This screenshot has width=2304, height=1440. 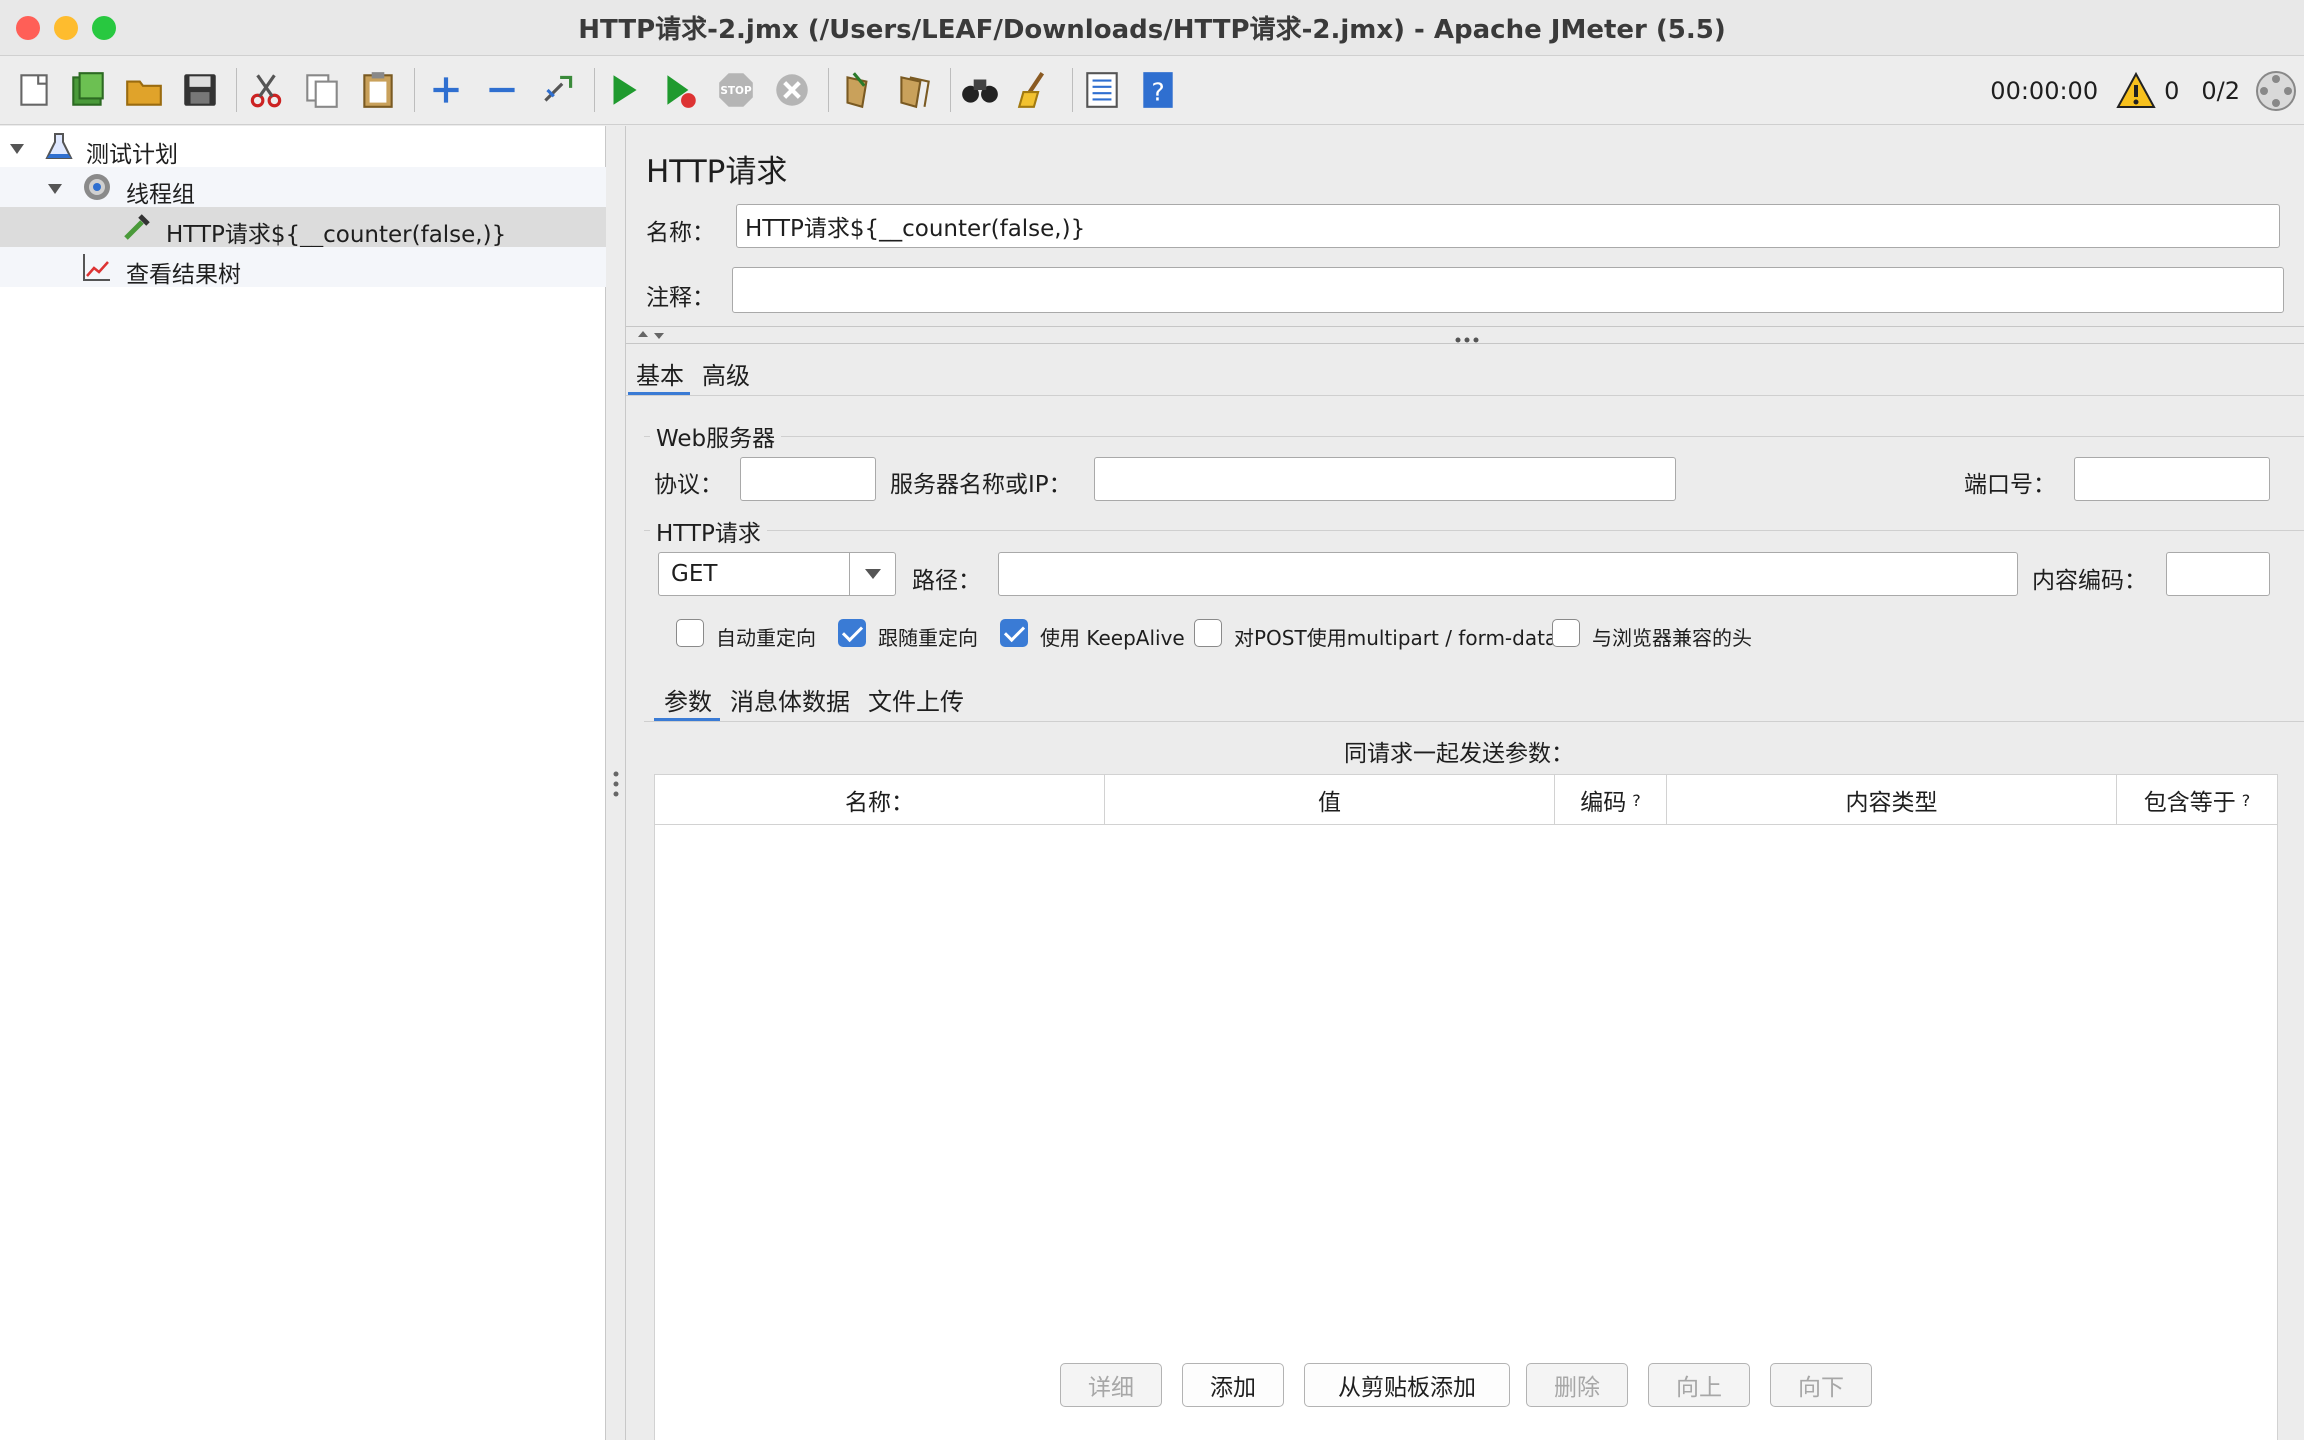 I want to click on tree-item-http-request: HTTP请求${__counter(false,)}, so click(x=303, y=227).